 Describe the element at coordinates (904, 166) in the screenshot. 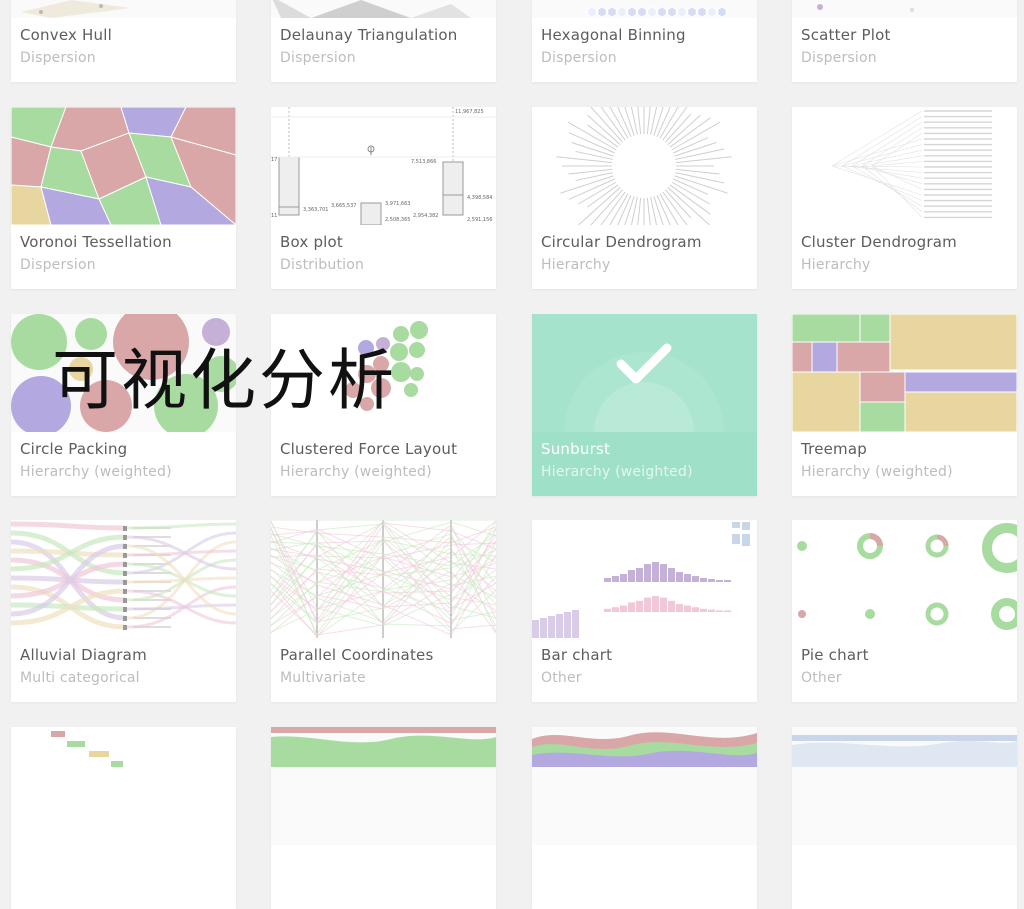

I see `cluster-dendrogram-thumbnail` at that location.